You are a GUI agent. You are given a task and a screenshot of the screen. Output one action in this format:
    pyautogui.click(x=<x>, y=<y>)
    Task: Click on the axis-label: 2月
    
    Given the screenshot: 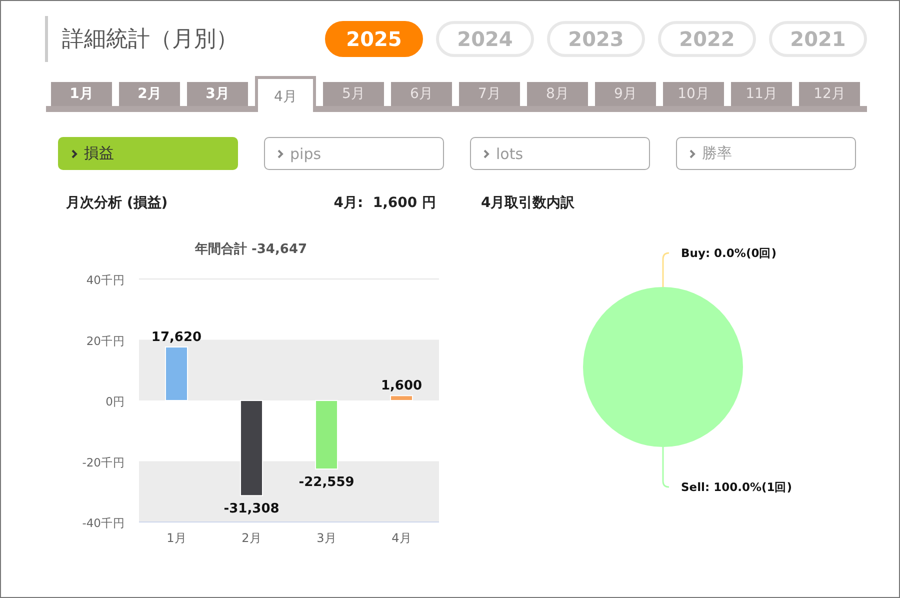 What is the action you would take?
    pyautogui.click(x=252, y=538)
    